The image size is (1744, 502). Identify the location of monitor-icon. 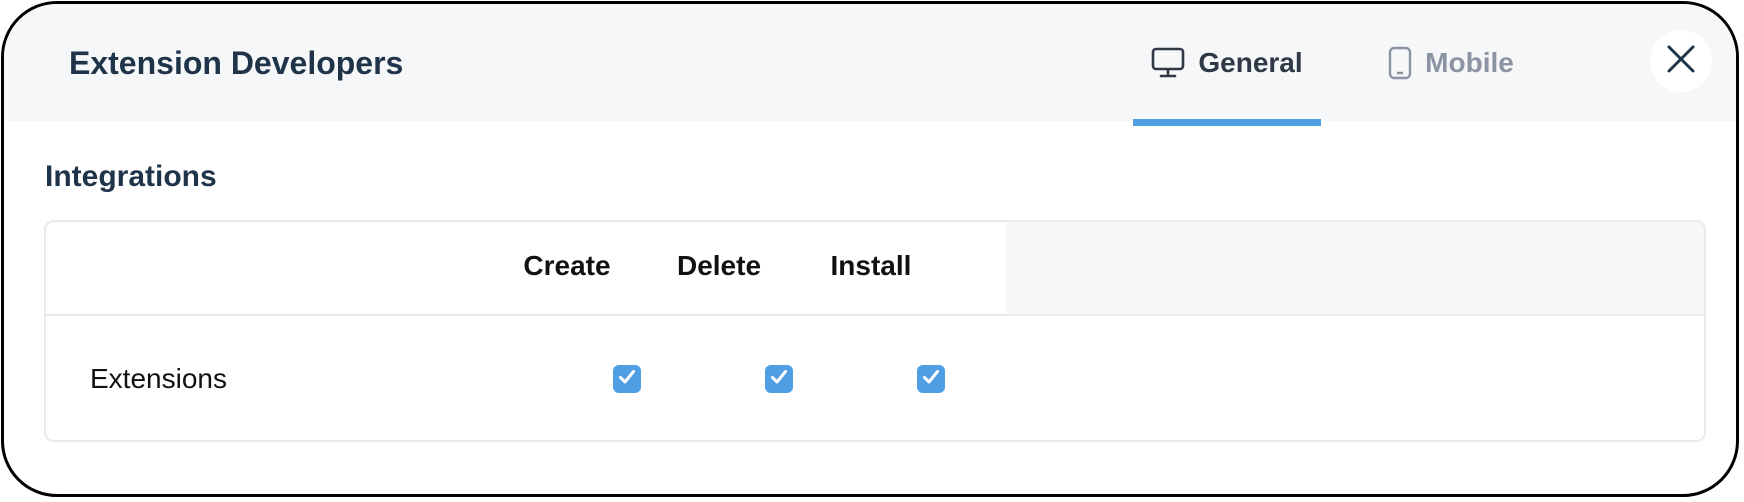
(1168, 63).